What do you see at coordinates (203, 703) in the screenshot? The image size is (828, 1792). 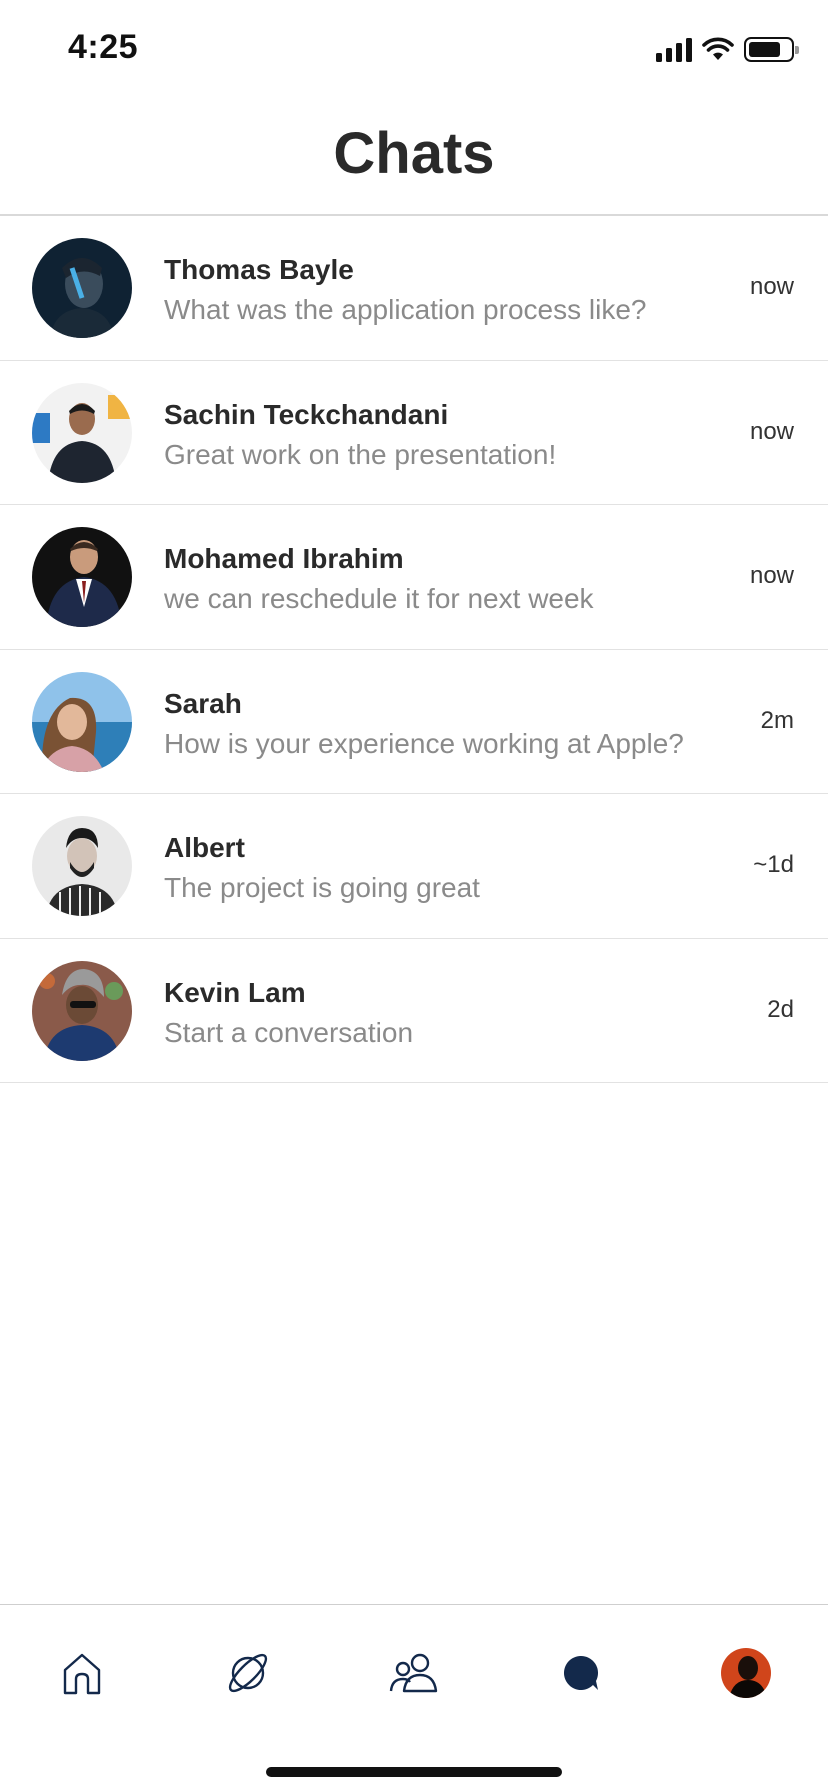 I see `chat-name: Sarah` at bounding box center [203, 703].